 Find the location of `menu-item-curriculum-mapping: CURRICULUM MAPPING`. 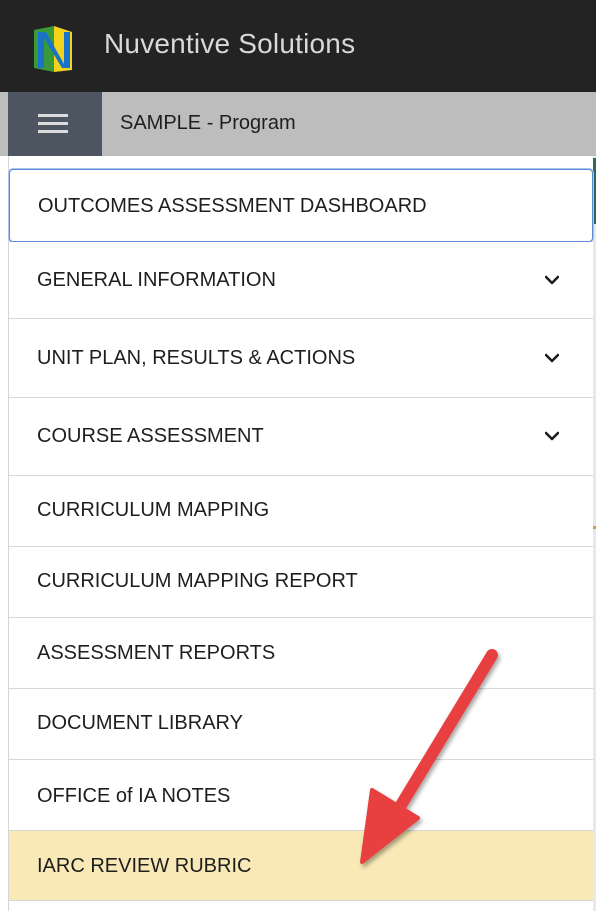

menu-item-curriculum-mapping: CURRICULUM MAPPING is located at coordinates (301, 511).